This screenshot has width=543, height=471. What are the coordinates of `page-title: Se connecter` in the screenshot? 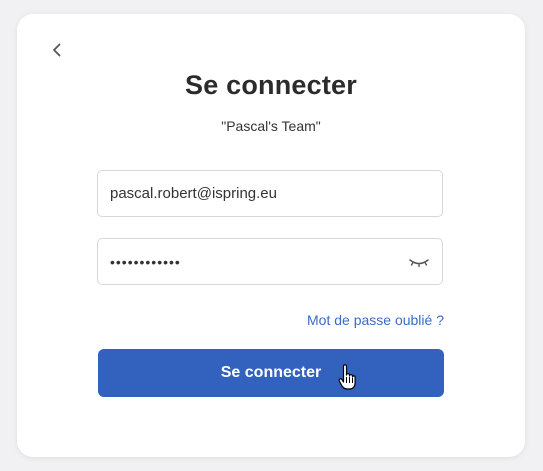 It's located at (271, 85).